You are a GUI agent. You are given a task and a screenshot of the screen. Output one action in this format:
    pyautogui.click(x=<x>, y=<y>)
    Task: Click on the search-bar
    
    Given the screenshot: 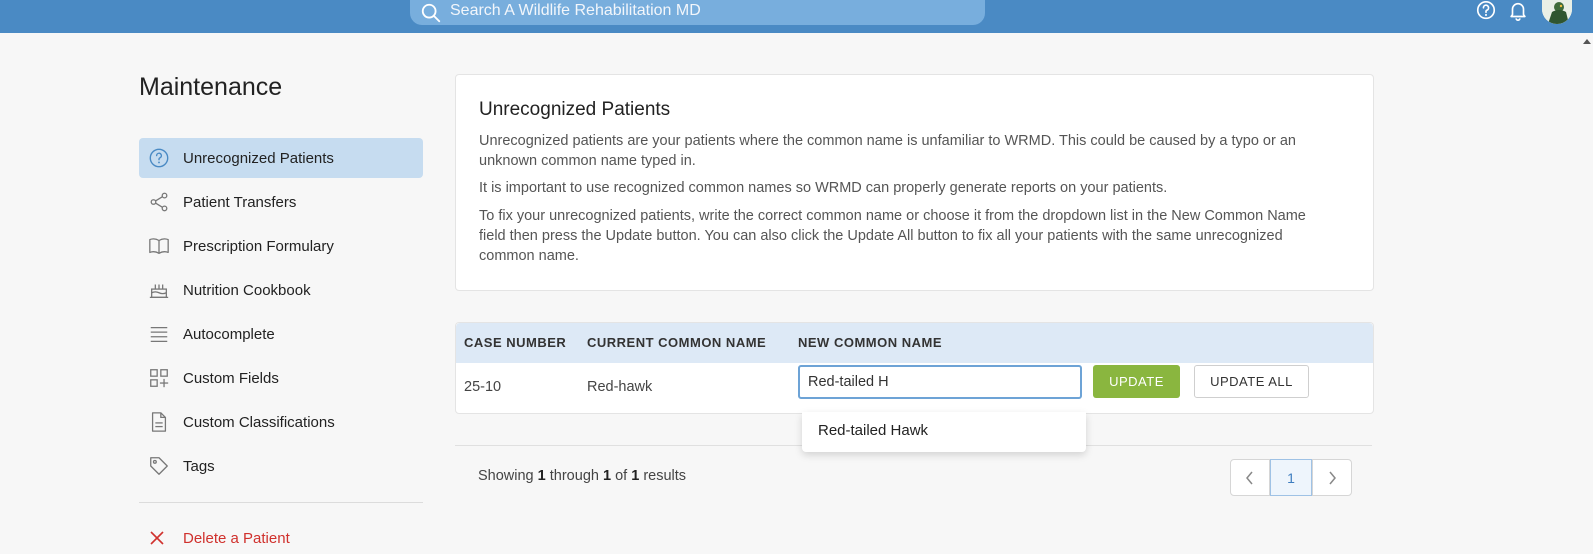 What is the action you would take?
    pyautogui.click(x=697, y=12)
    